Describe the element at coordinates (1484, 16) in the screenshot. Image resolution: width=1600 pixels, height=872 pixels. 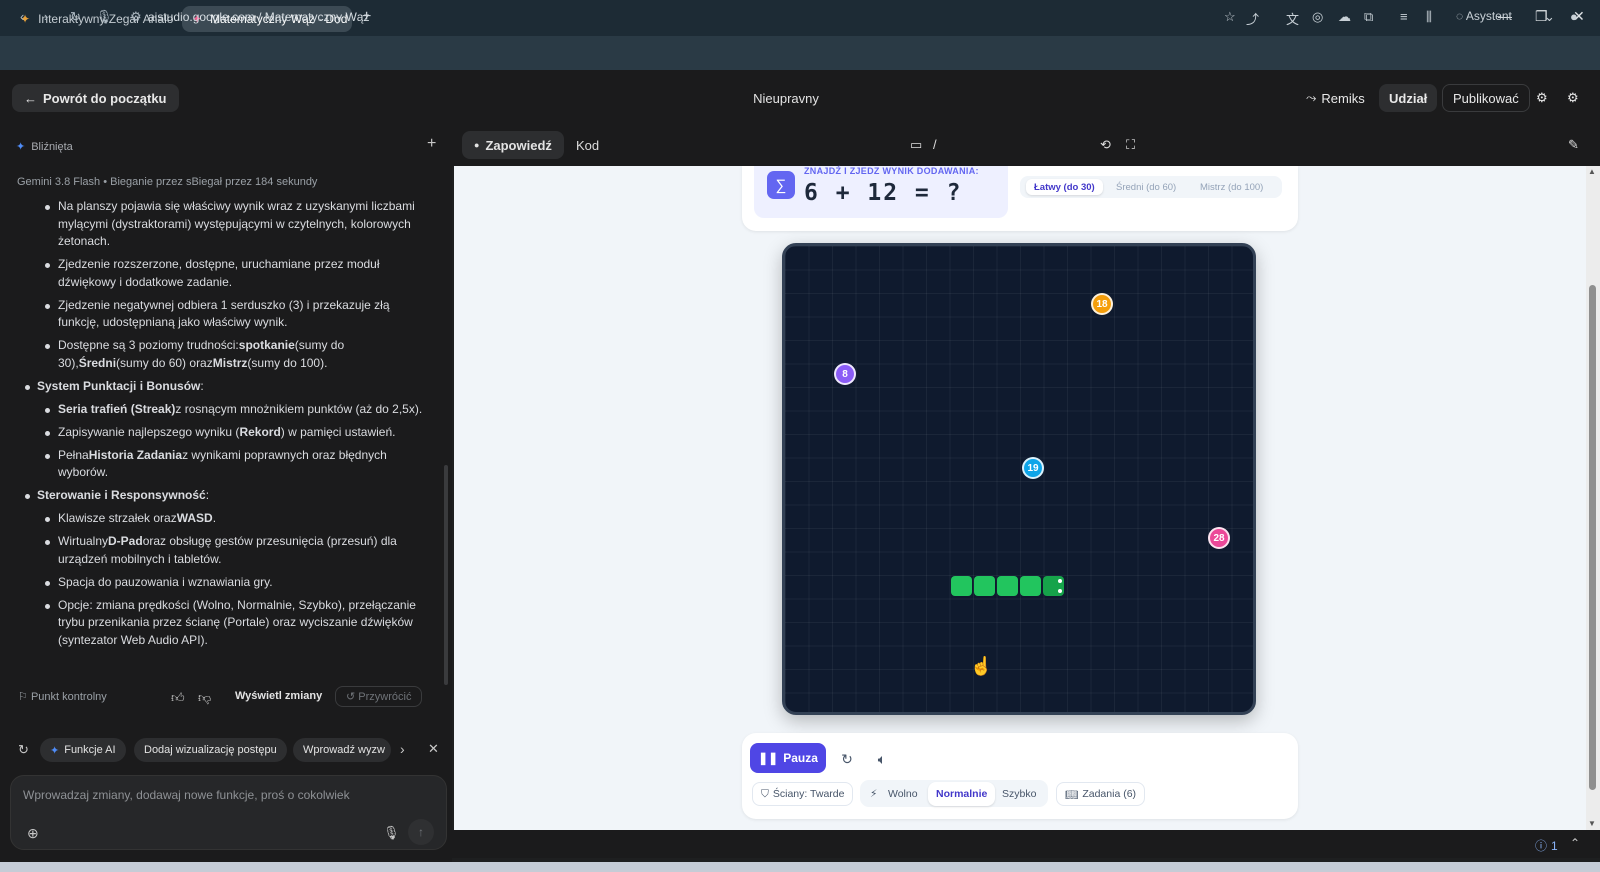
I see `assistant-button: ◌ Asystent` at that location.